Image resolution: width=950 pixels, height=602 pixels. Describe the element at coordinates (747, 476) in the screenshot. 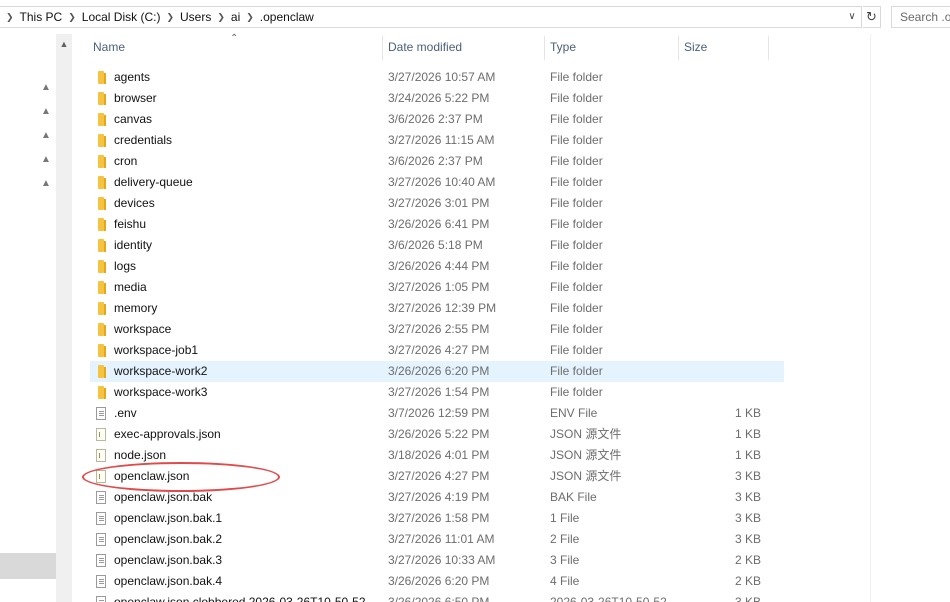

I see `file-size: 3 KB` at that location.